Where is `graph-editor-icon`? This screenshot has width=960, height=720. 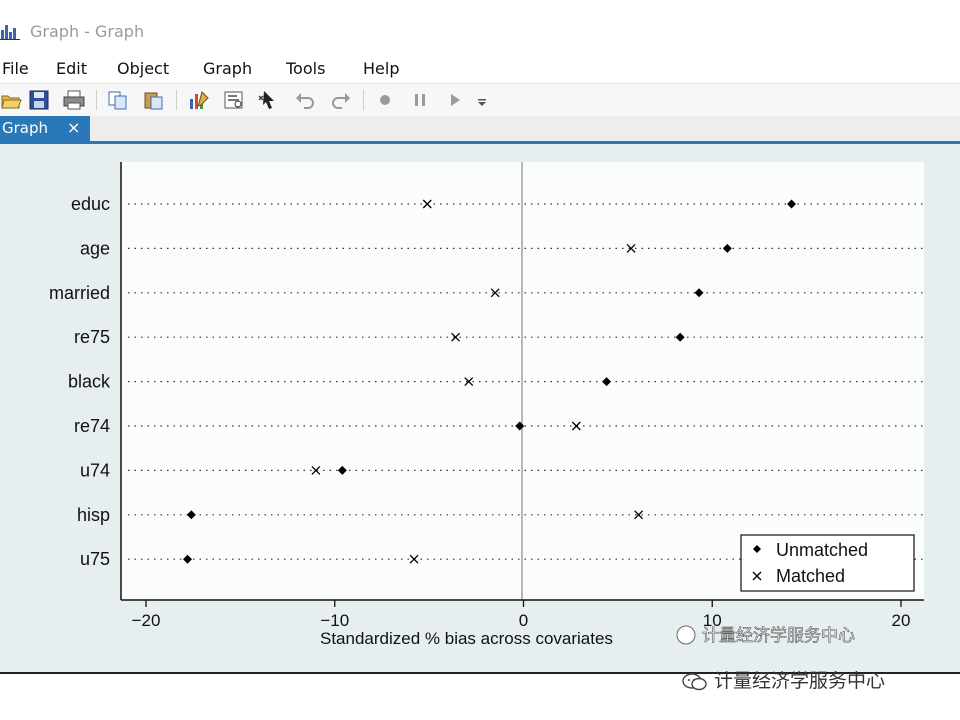 graph-editor-icon is located at coordinates (199, 100).